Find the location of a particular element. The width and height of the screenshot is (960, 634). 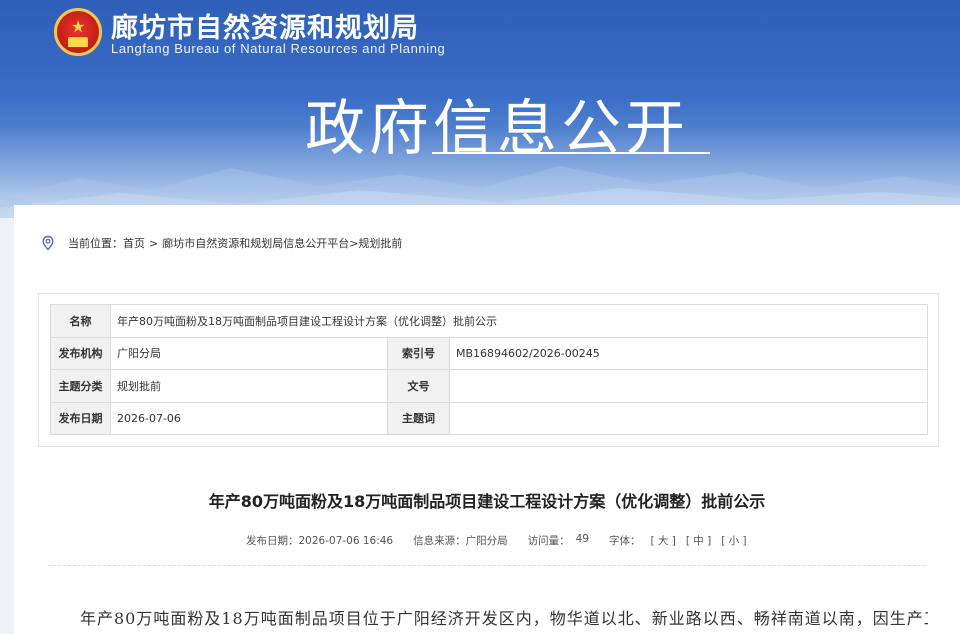

table-row: 发布机构 广阳分局 索引号 MB16894602/2026-00245 is located at coordinates (489, 353).